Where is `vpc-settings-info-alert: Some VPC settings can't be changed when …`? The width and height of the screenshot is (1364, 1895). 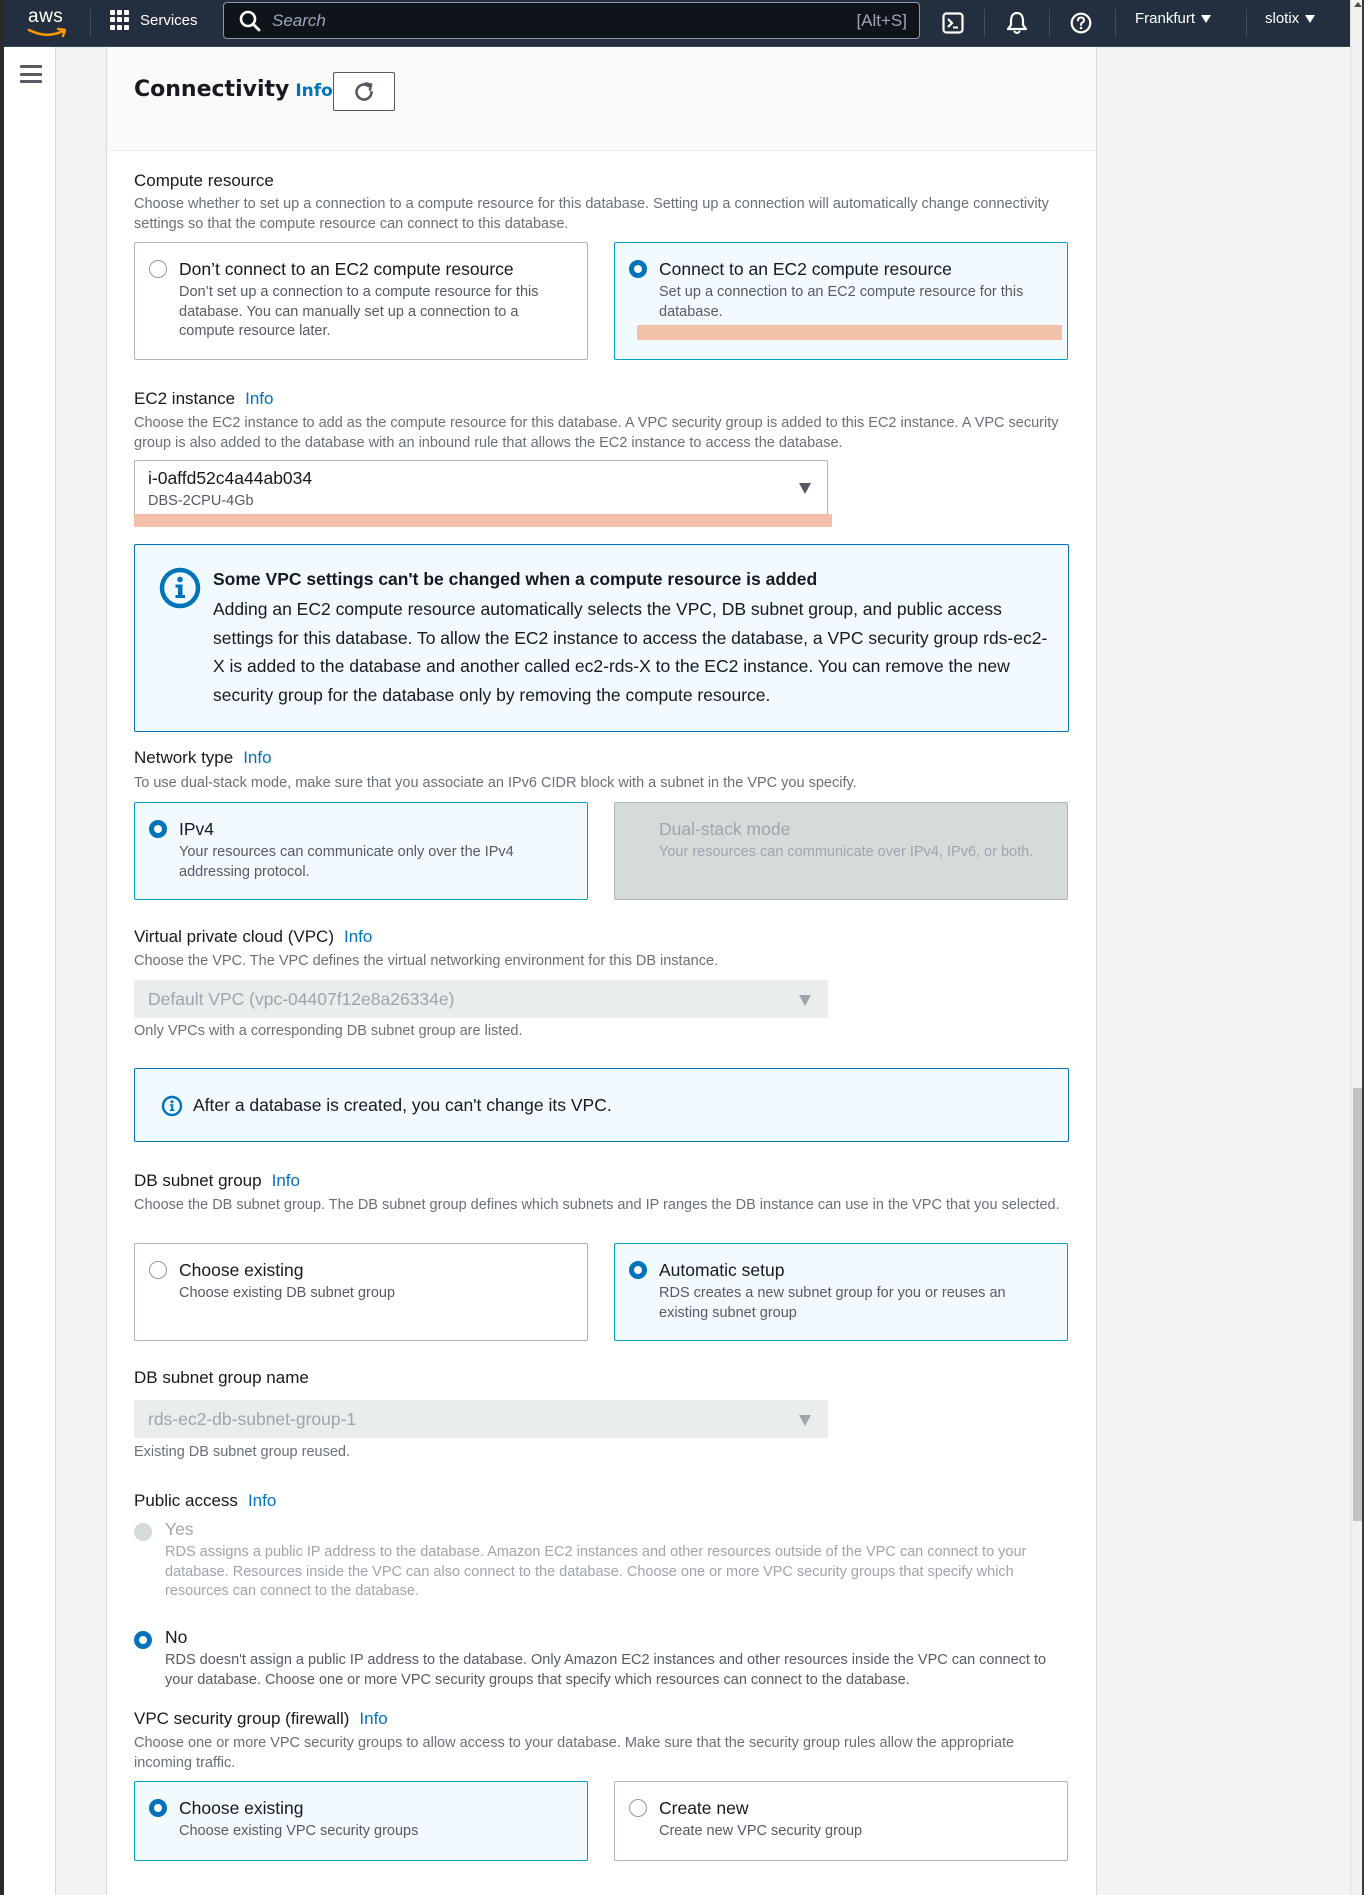
vpc-settings-info-alert: Some VPC settings can't be changed when … is located at coordinates (601, 638).